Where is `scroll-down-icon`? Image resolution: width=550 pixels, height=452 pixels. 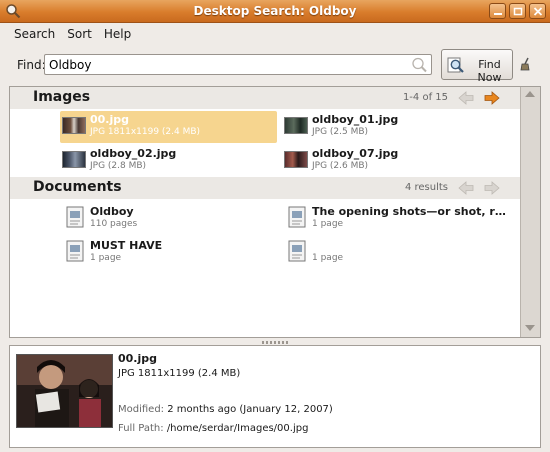
scroll-down-icon is located at coordinates (530, 328).